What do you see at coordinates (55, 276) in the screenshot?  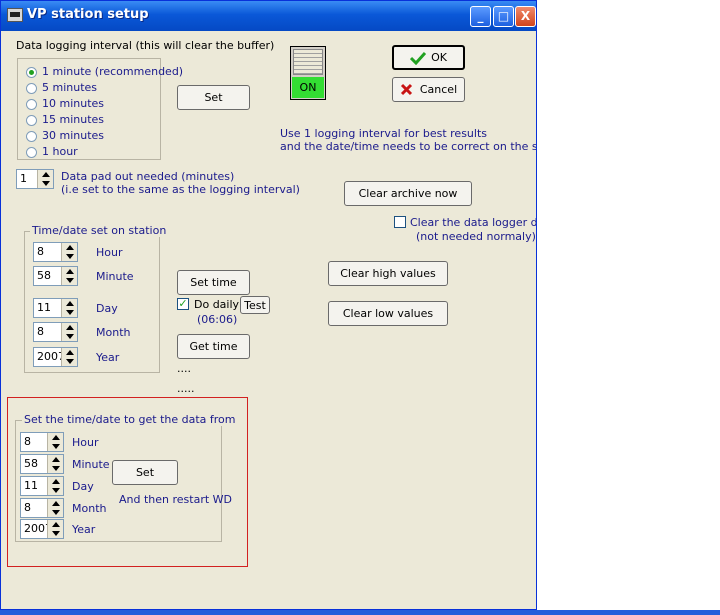 I see `station-minute-spinner: 58` at bounding box center [55, 276].